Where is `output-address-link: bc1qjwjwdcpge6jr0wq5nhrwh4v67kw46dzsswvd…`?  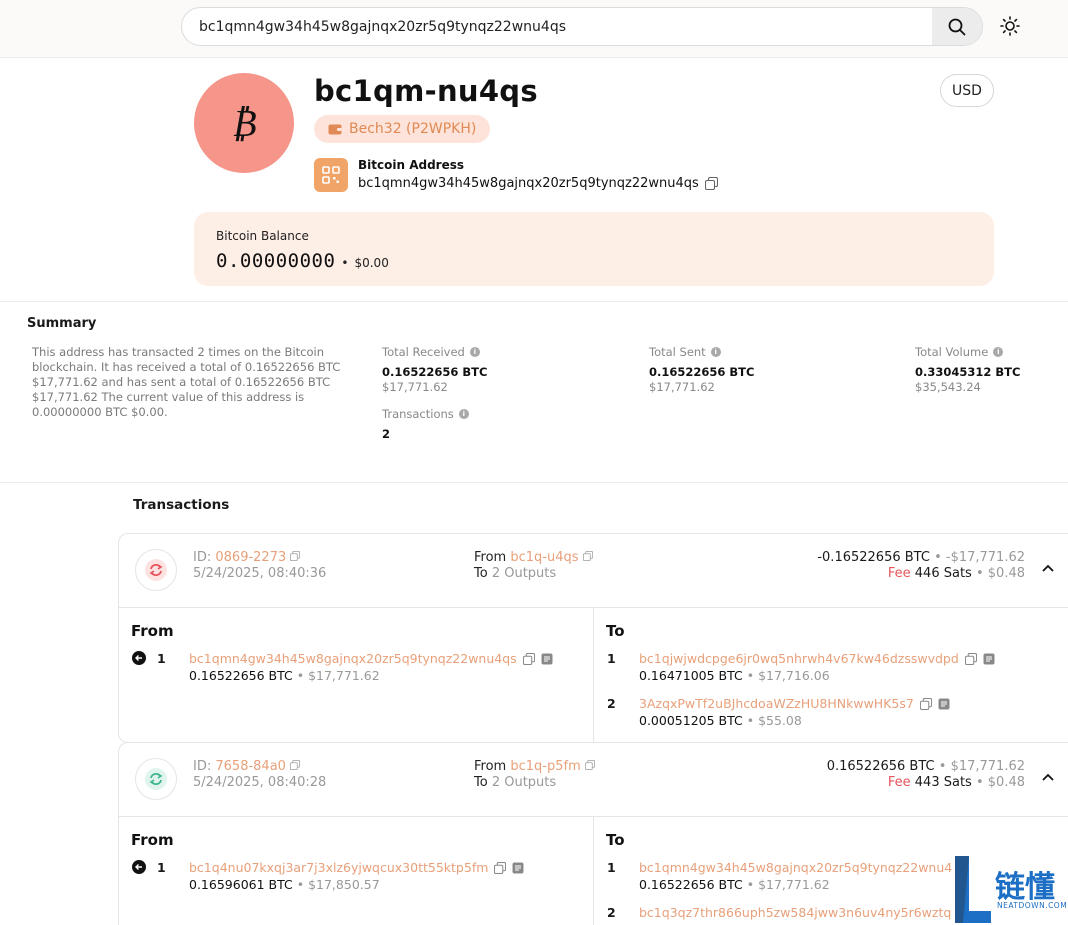
output-address-link: bc1qjwjwdcpge6jr0wq5nhrwh4v67kw46dzsswvd… is located at coordinates (817, 658).